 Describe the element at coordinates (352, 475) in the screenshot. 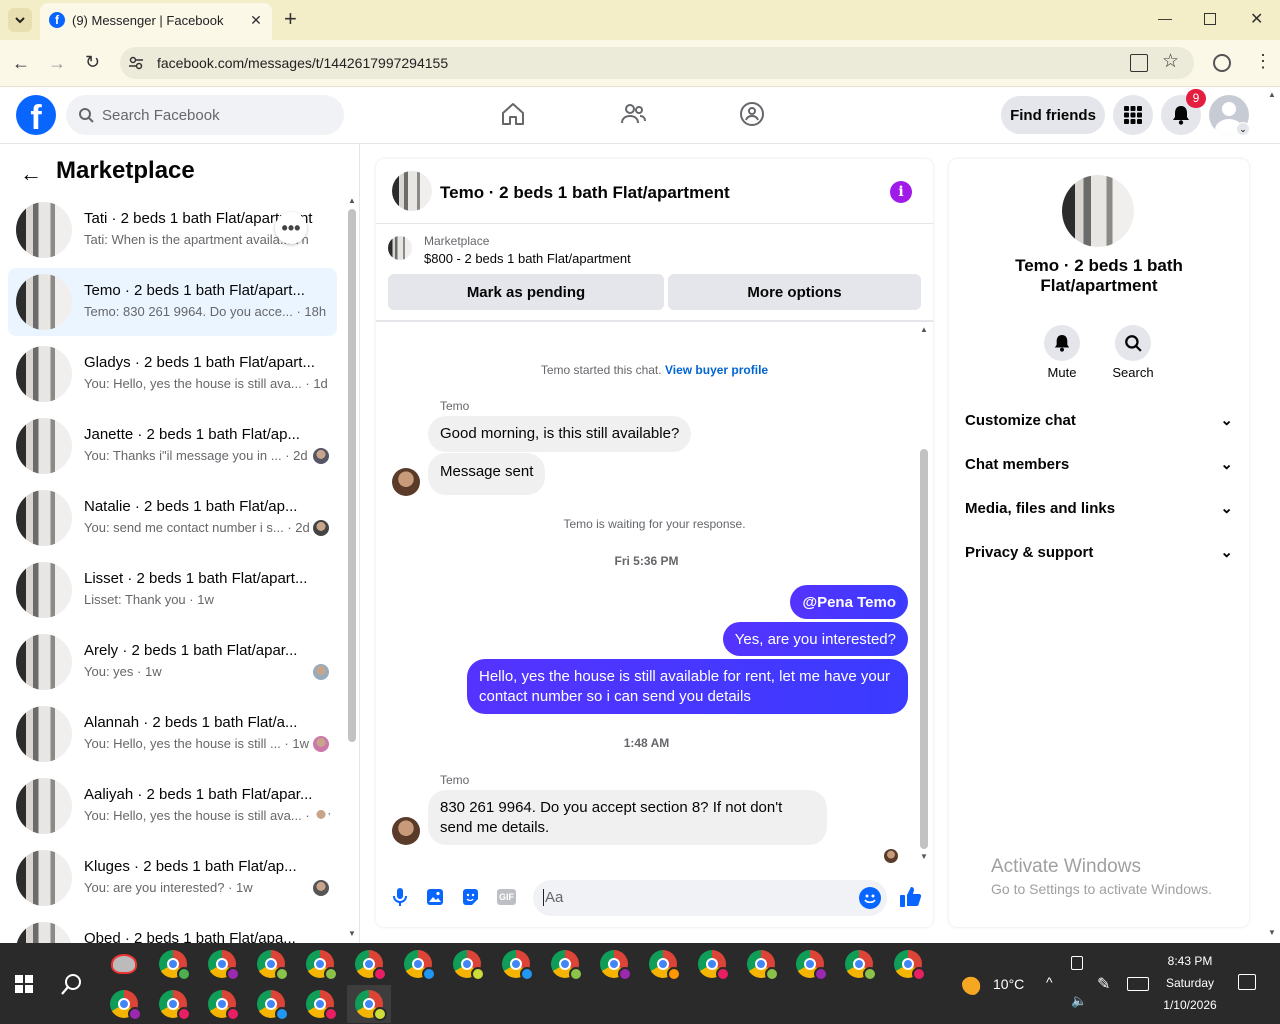

I see `sidebar-scrollbar-thumb` at that location.